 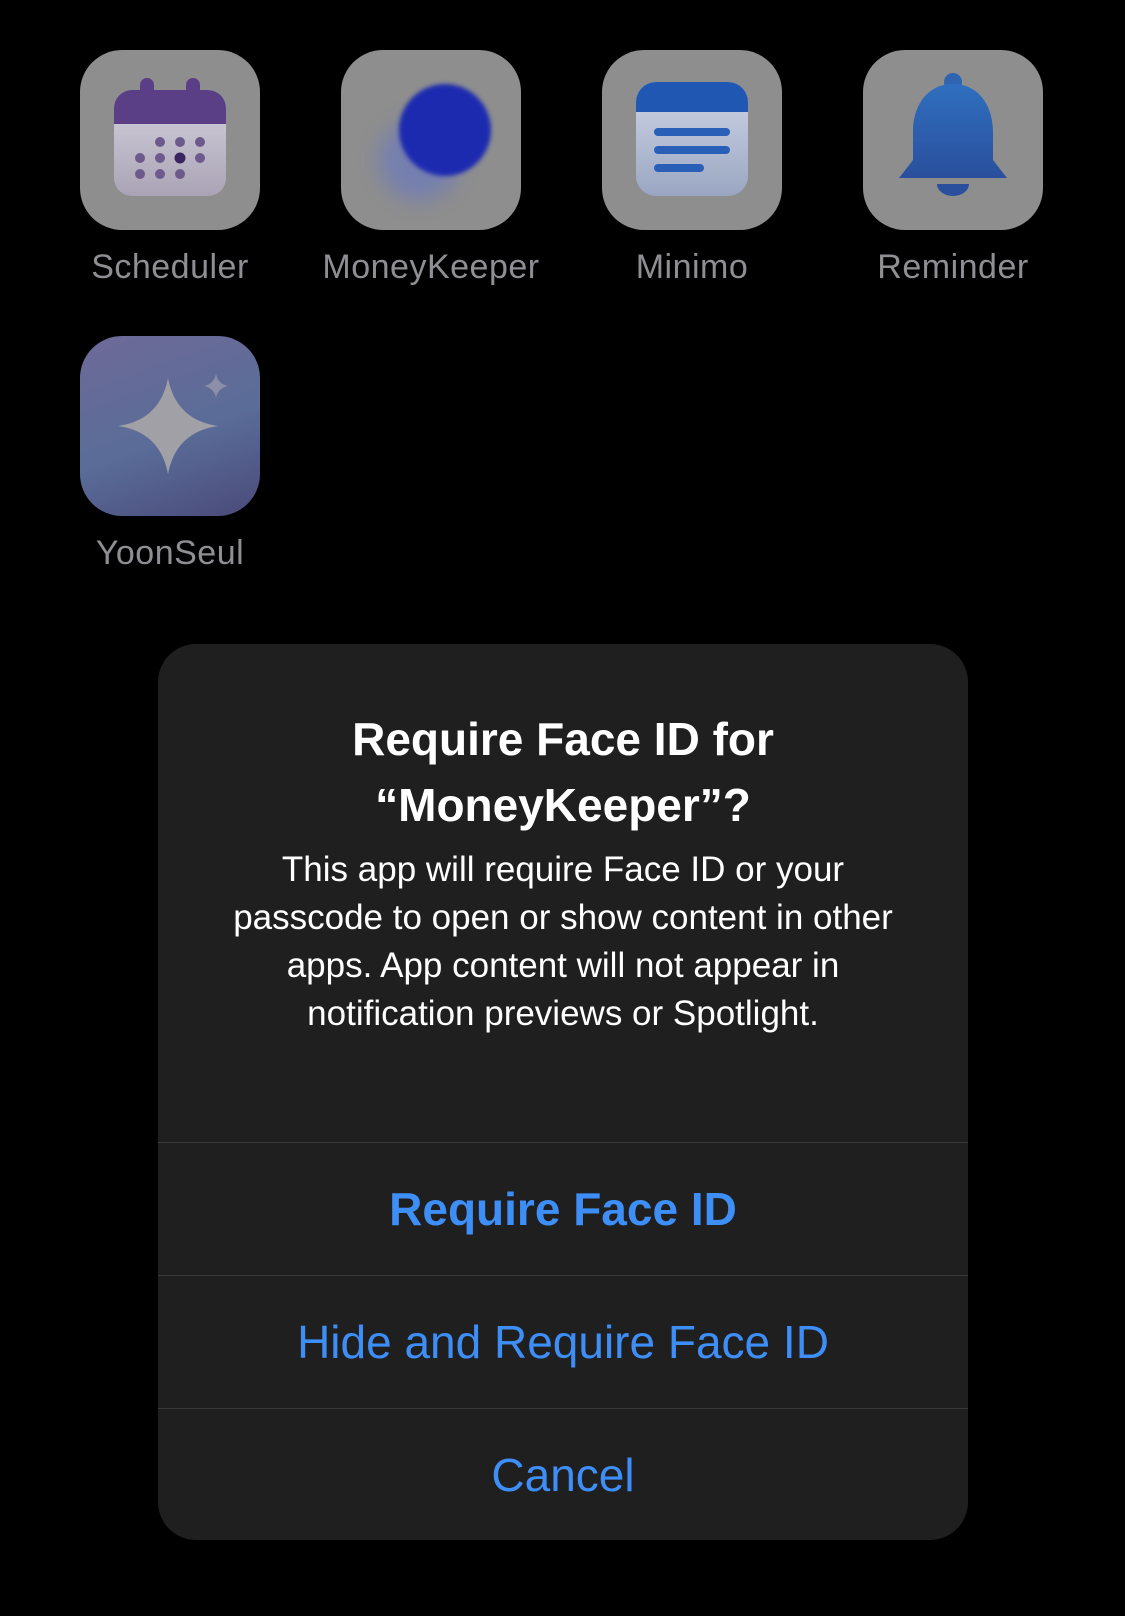 What do you see at coordinates (692, 267) in the screenshot?
I see `app-label: Minimo` at bounding box center [692, 267].